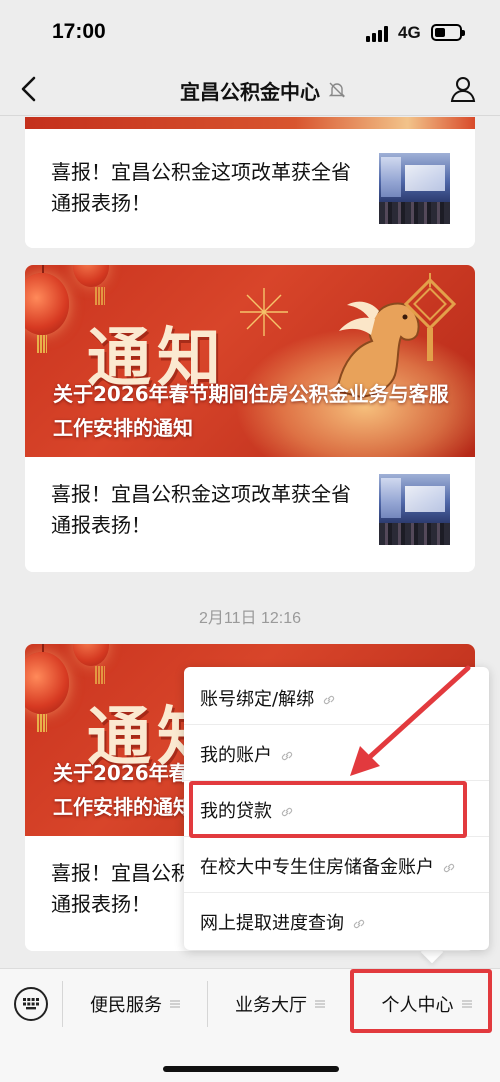 The height and width of the screenshot is (1082, 500). What do you see at coordinates (250, 123) in the screenshot?
I see `banner-image` at bounding box center [250, 123].